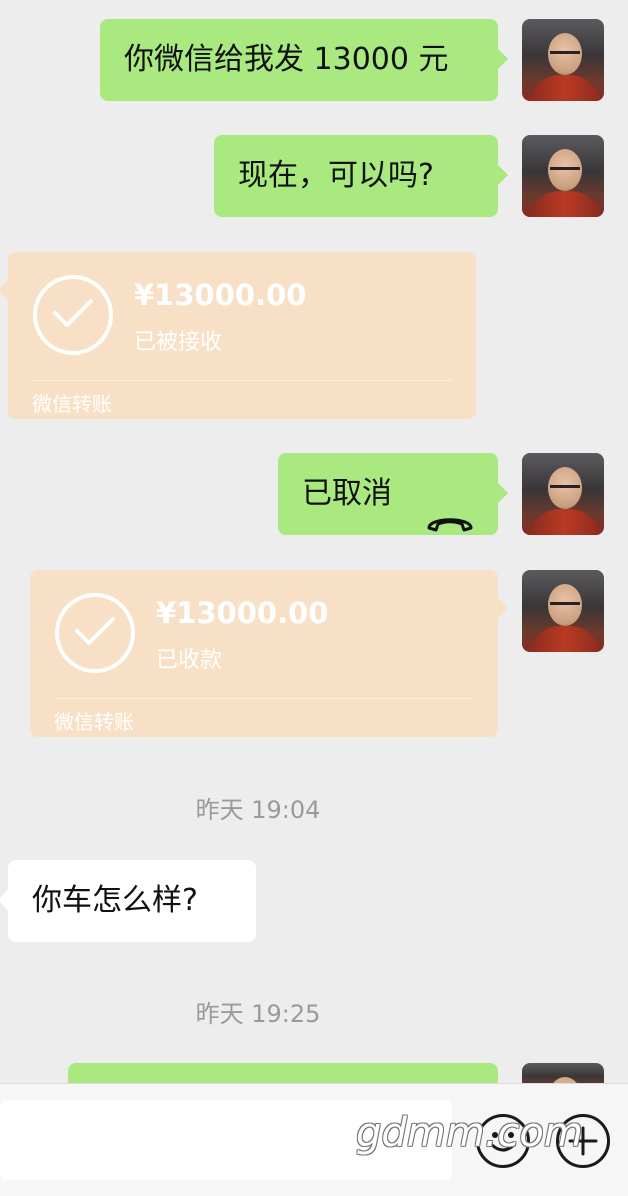 This screenshot has width=628, height=1196. What do you see at coordinates (347, 493) in the screenshot?
I see `call-status-text: 已取消` at bounding box center [347, 493].